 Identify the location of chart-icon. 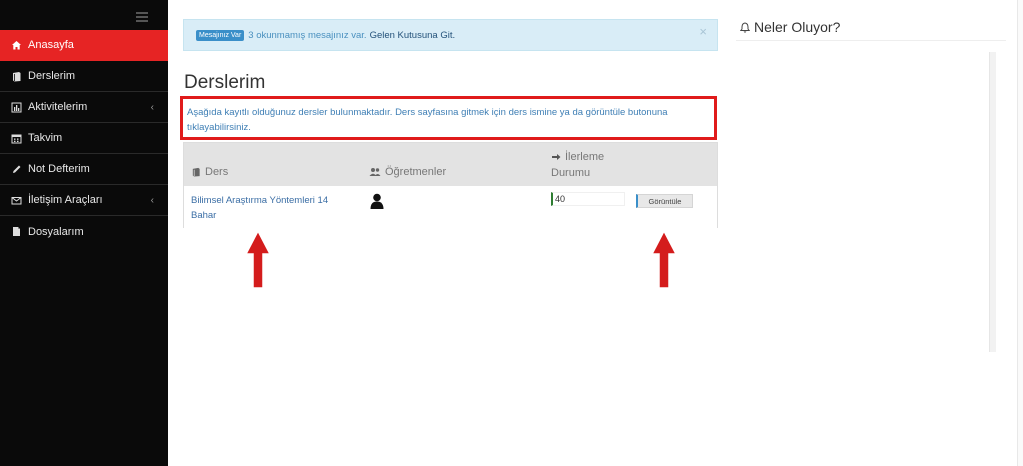
(16, 107).